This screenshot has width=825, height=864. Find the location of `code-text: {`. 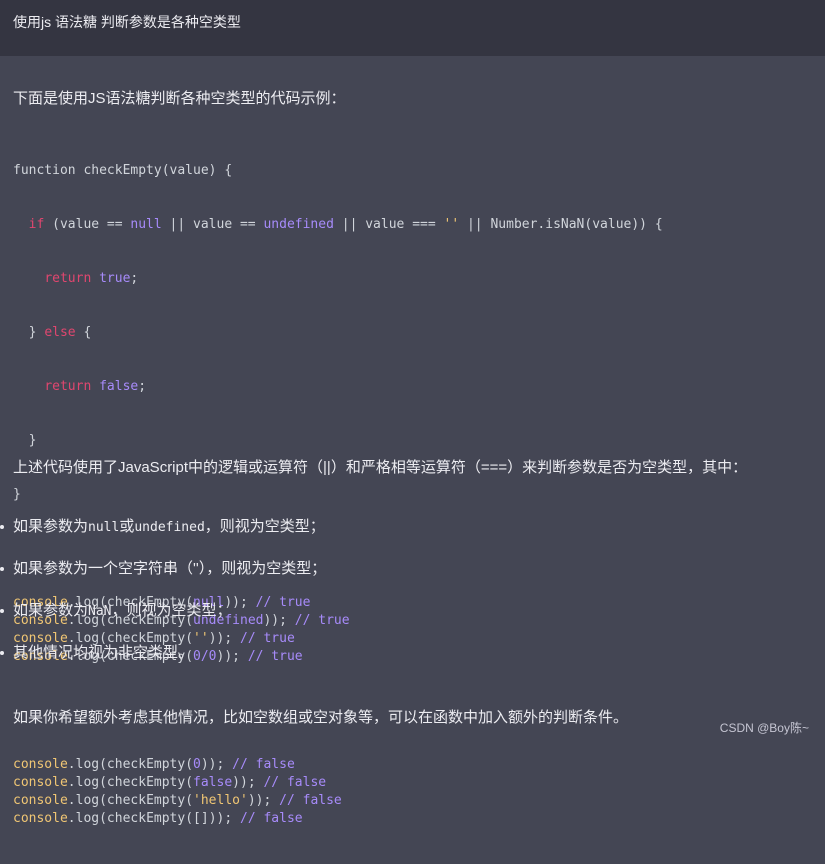

code-text: { is located at coordinates (83, 332).